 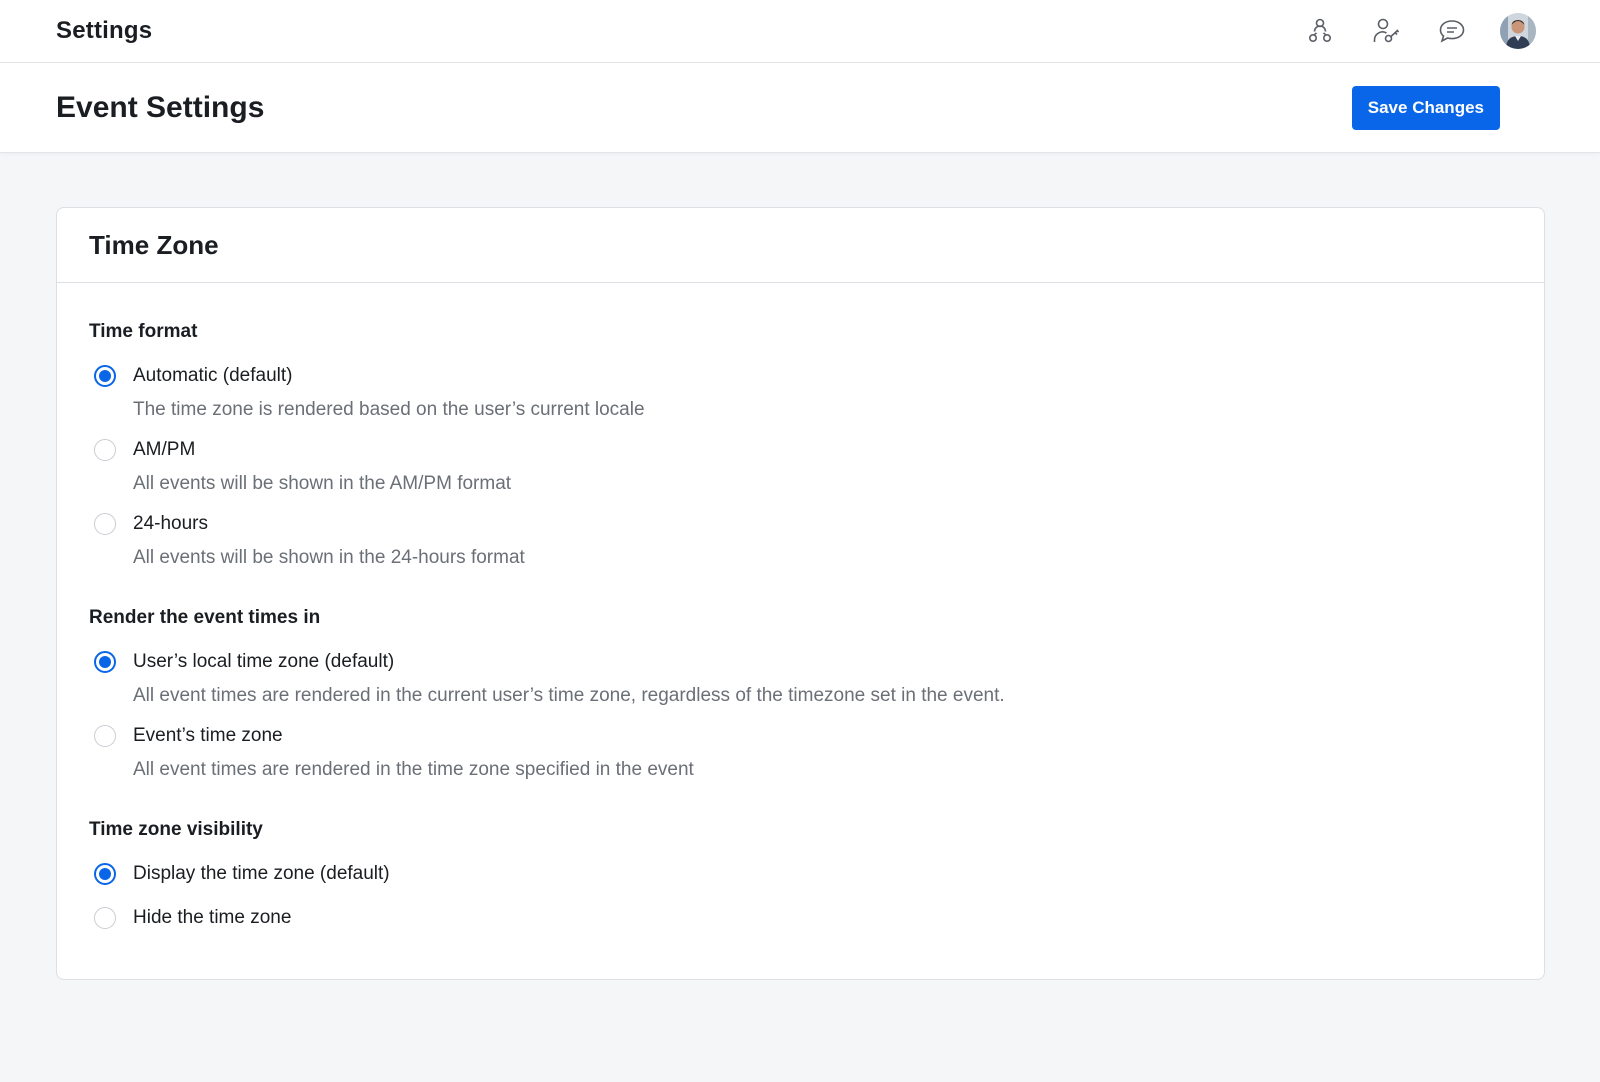 I want to click on radio-option-automatic: Automatic (default), so click(x=800, y=376).